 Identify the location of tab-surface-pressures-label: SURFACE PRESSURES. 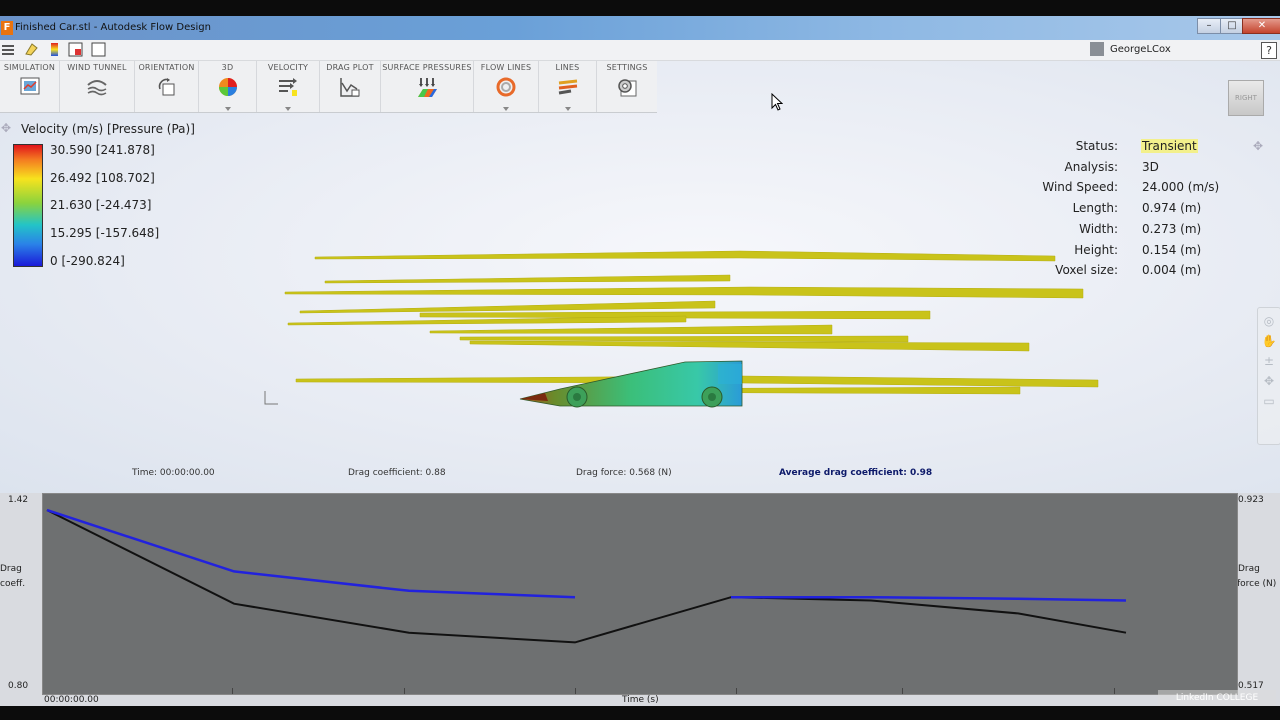
(427, 67).